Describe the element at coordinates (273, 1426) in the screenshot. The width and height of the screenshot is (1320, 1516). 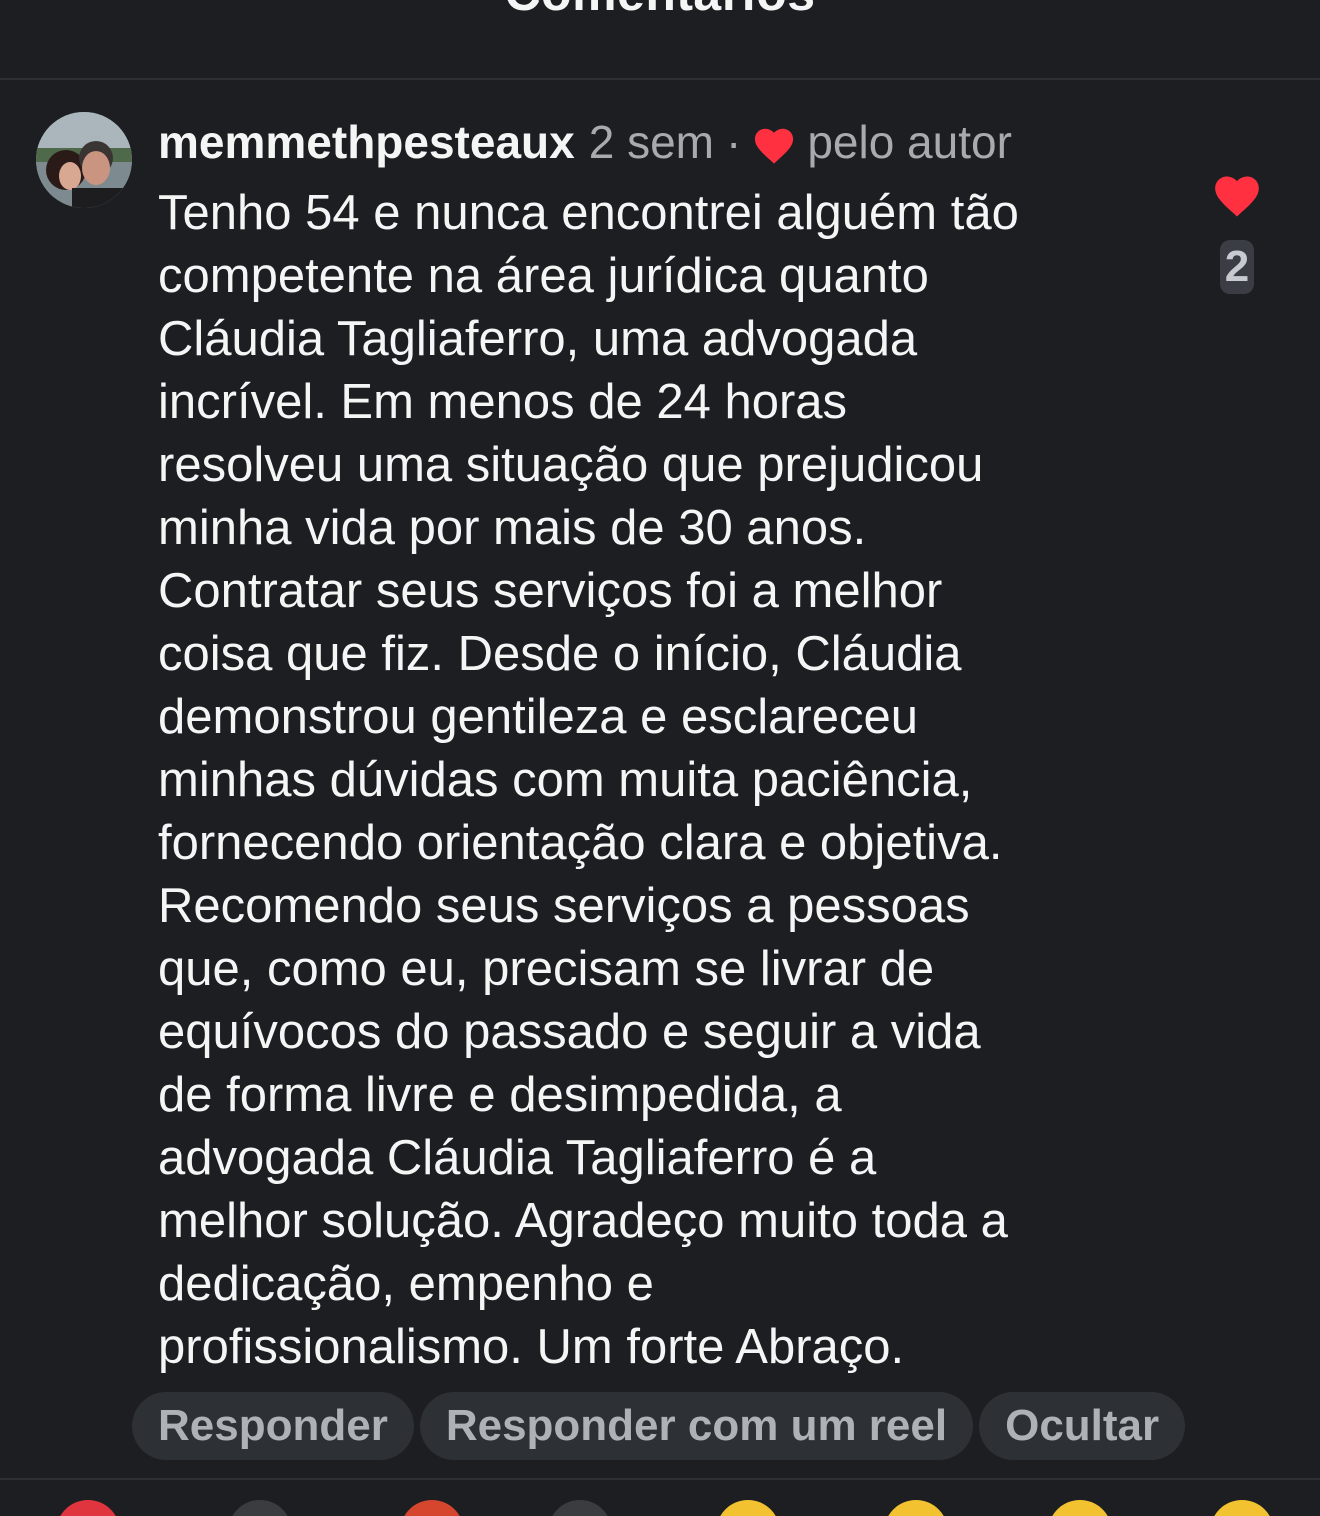
I see `reply-button: Responder` at that location.